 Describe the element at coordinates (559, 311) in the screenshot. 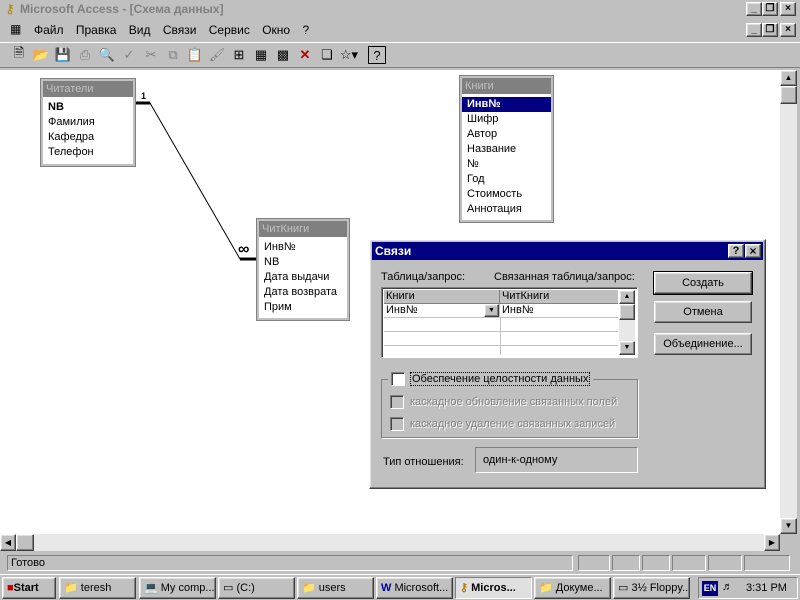

I see `grid-cell-related-field: Инв№` at that location.